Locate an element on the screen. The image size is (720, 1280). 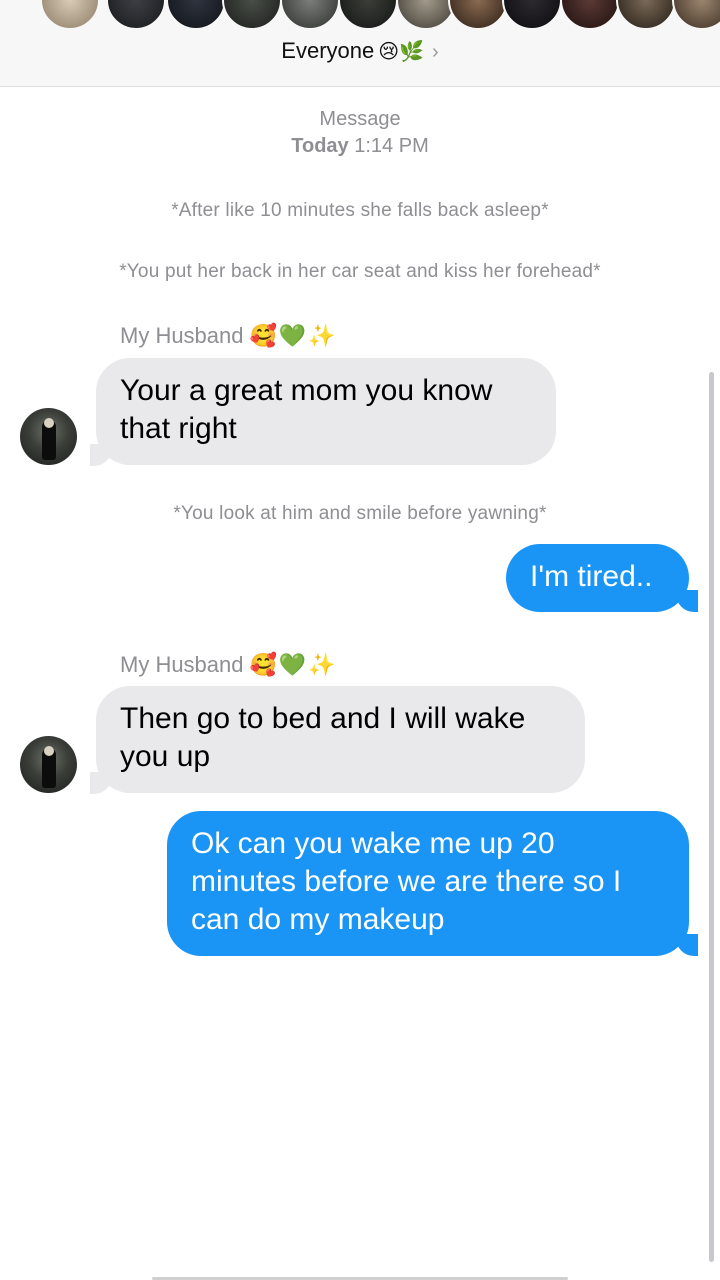
incoming-message-bubble: Your a great mom you know that right is located at coordinates (326, 411).